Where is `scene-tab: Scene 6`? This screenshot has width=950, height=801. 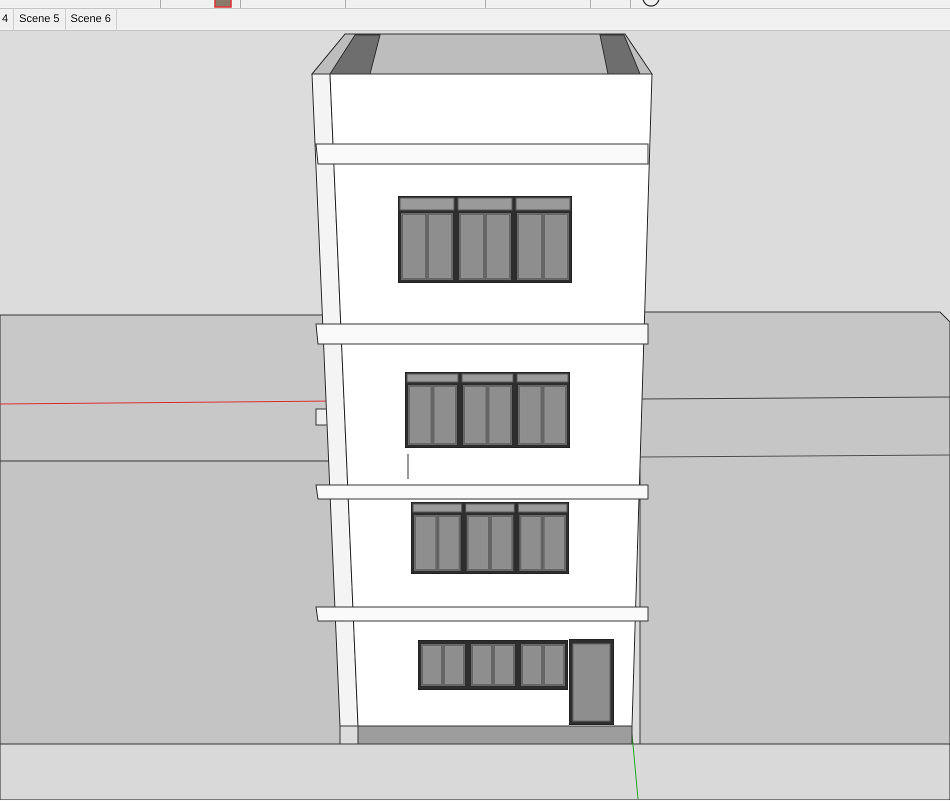 scene-tab: Scene 6 is located at coordinates (91, 19).